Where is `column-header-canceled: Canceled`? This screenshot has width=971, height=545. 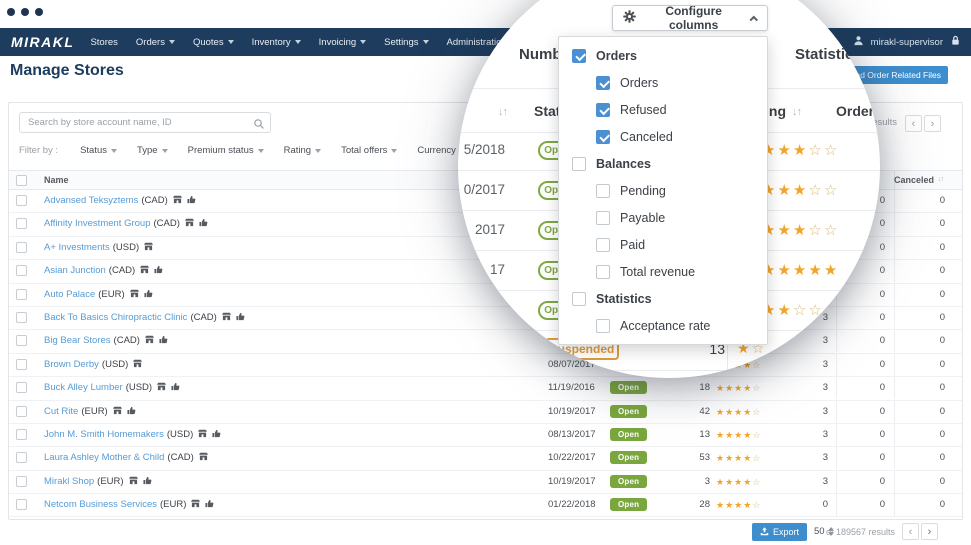
column-header-canceled: Canceled is located at coordinates (907, 180).